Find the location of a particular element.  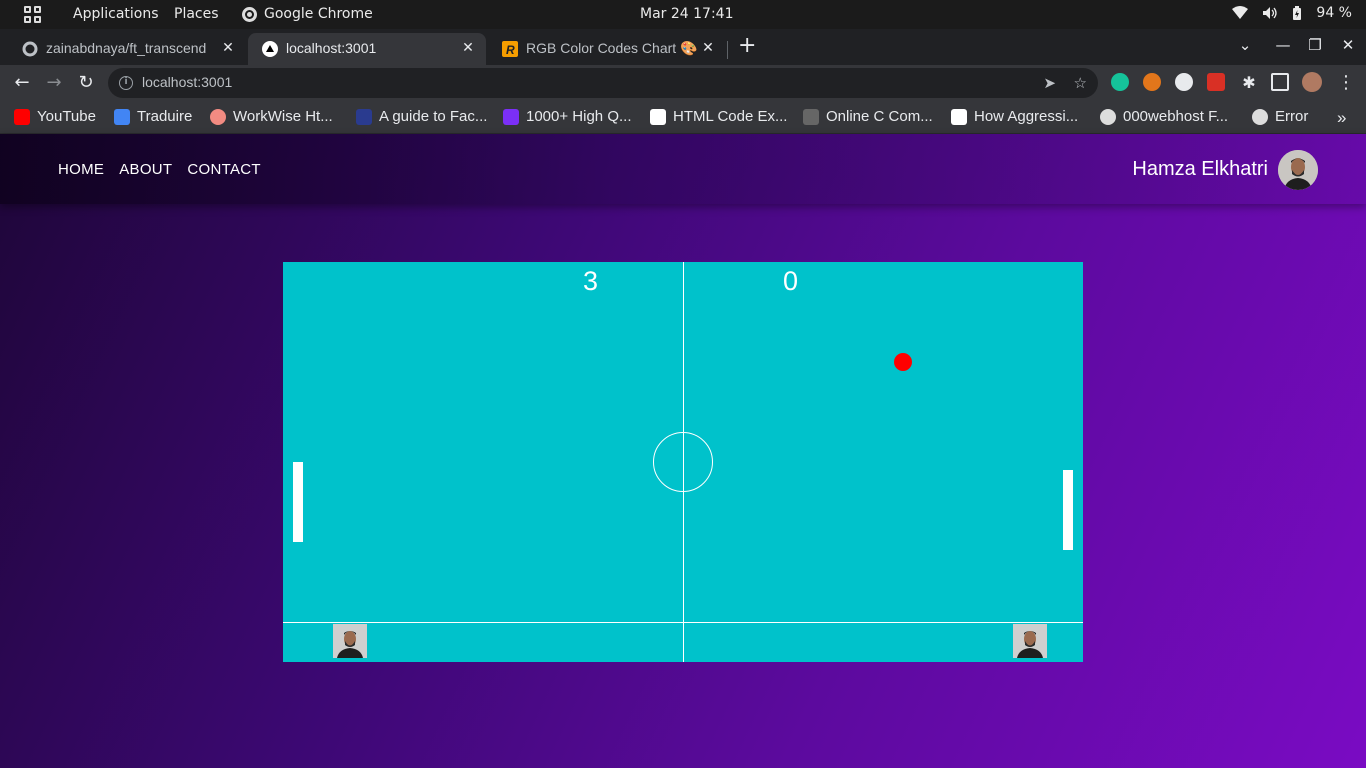

compiler-icon is located at coordinates (811, 116).